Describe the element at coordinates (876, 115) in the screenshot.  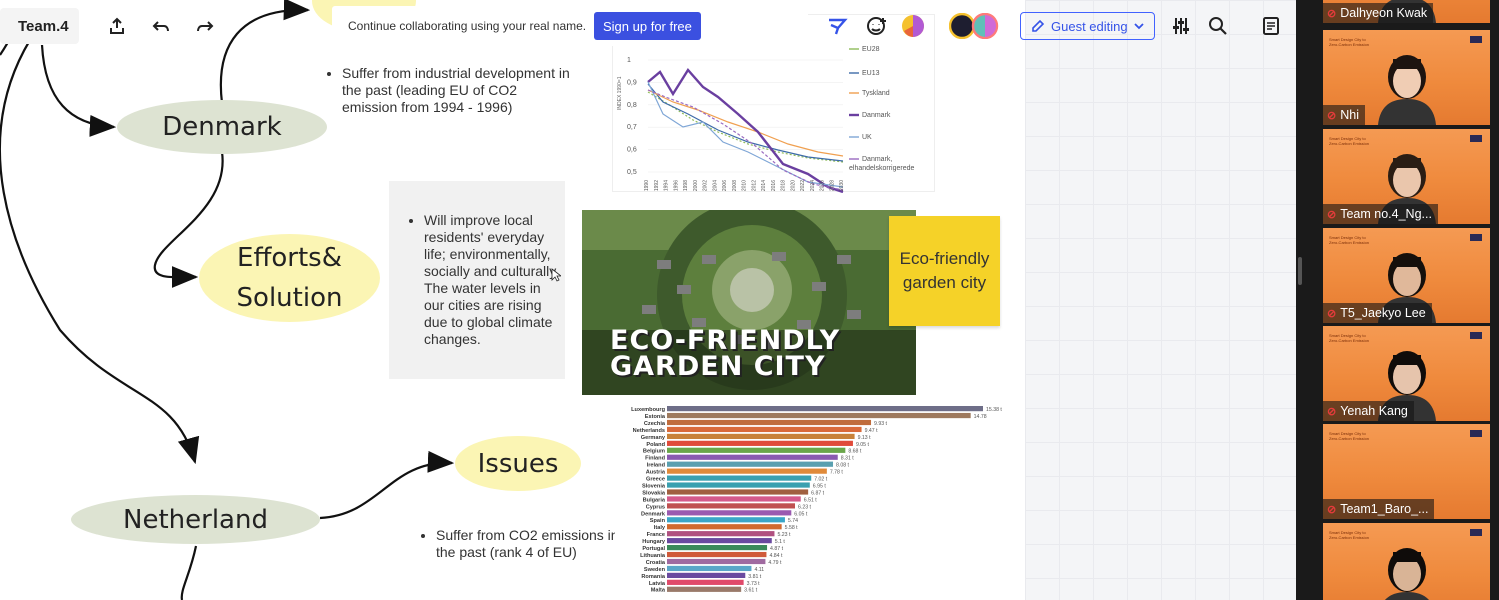
I see `line-chart-legend-label: Danmark` at that location.